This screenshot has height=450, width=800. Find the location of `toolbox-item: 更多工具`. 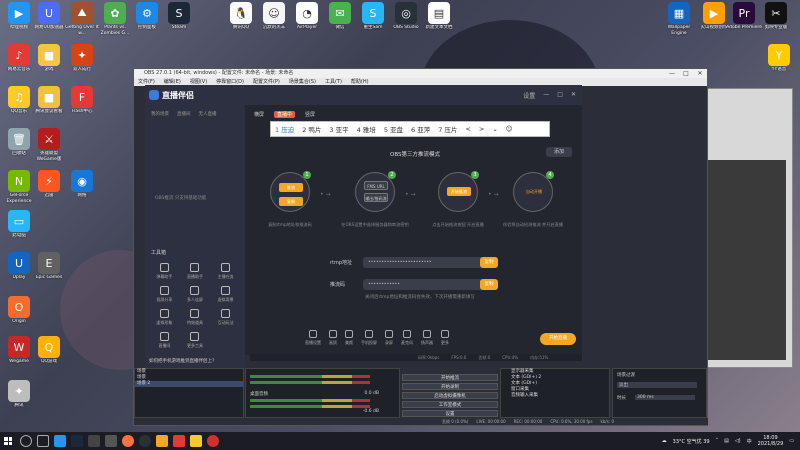

toolbox-item: 更多工具 is located at coordinates (195, 340).